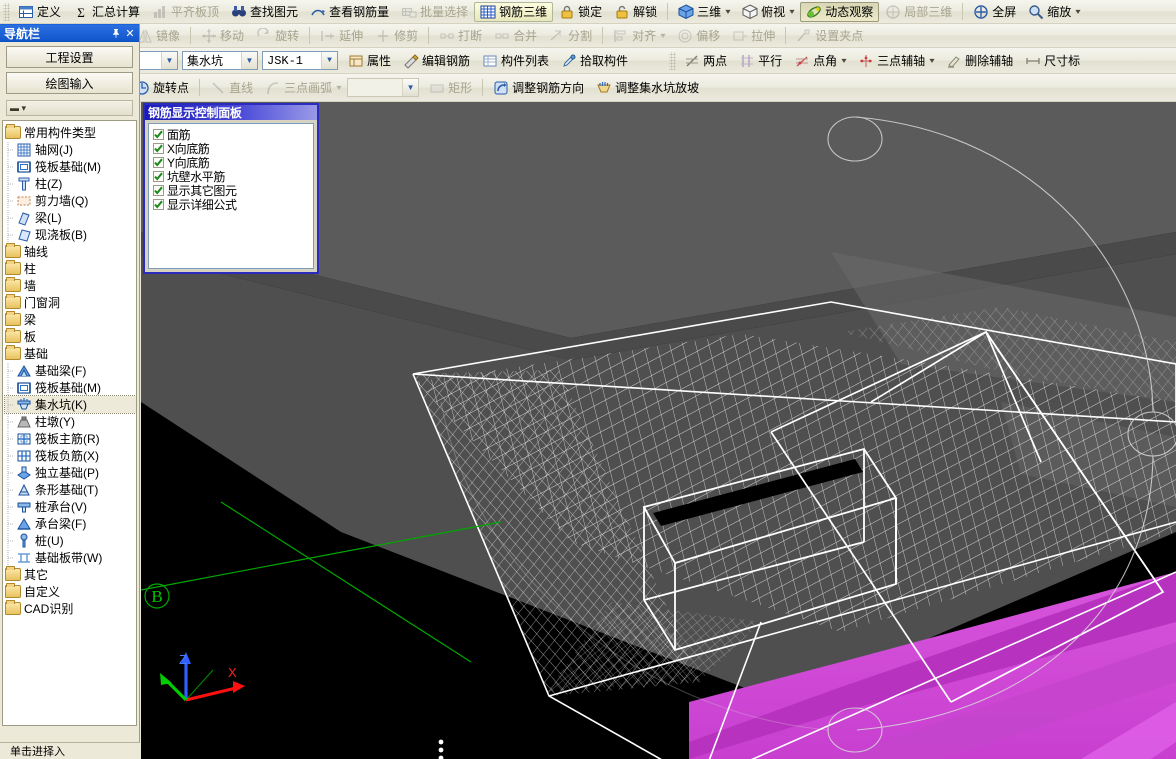 This screenshot has height=759, width=1176. I want to click on tree-item-24: 桩(U), so click(70, 540).